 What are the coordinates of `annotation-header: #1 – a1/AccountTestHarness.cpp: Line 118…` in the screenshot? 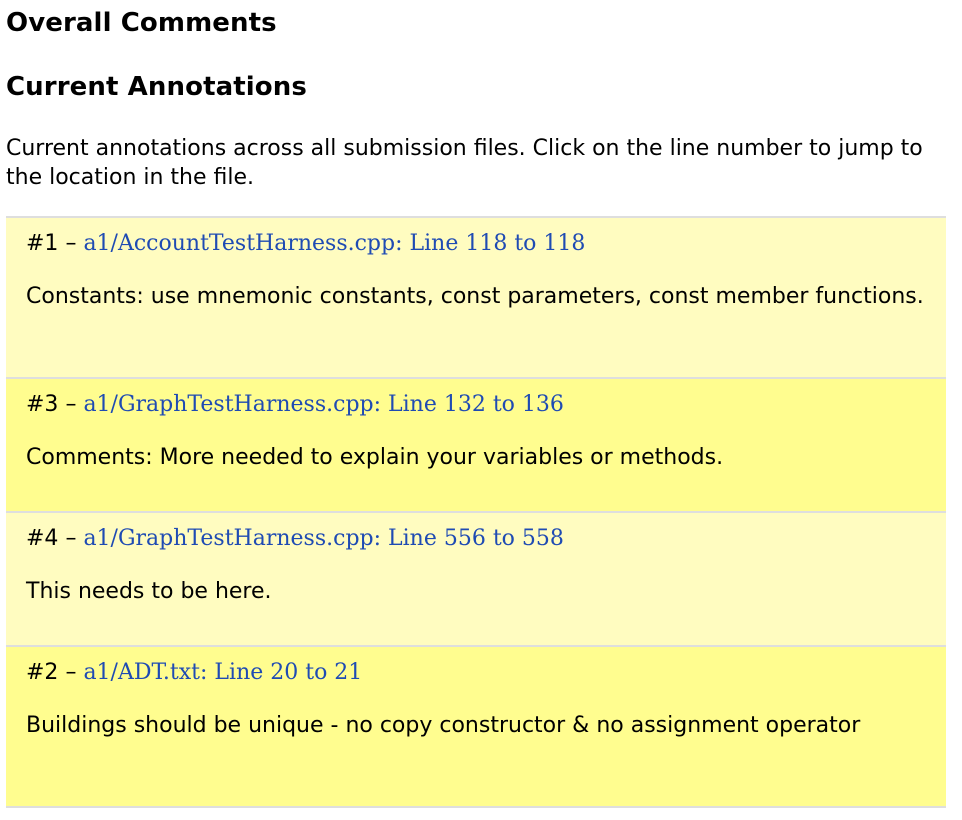 It's located at (476, 244).